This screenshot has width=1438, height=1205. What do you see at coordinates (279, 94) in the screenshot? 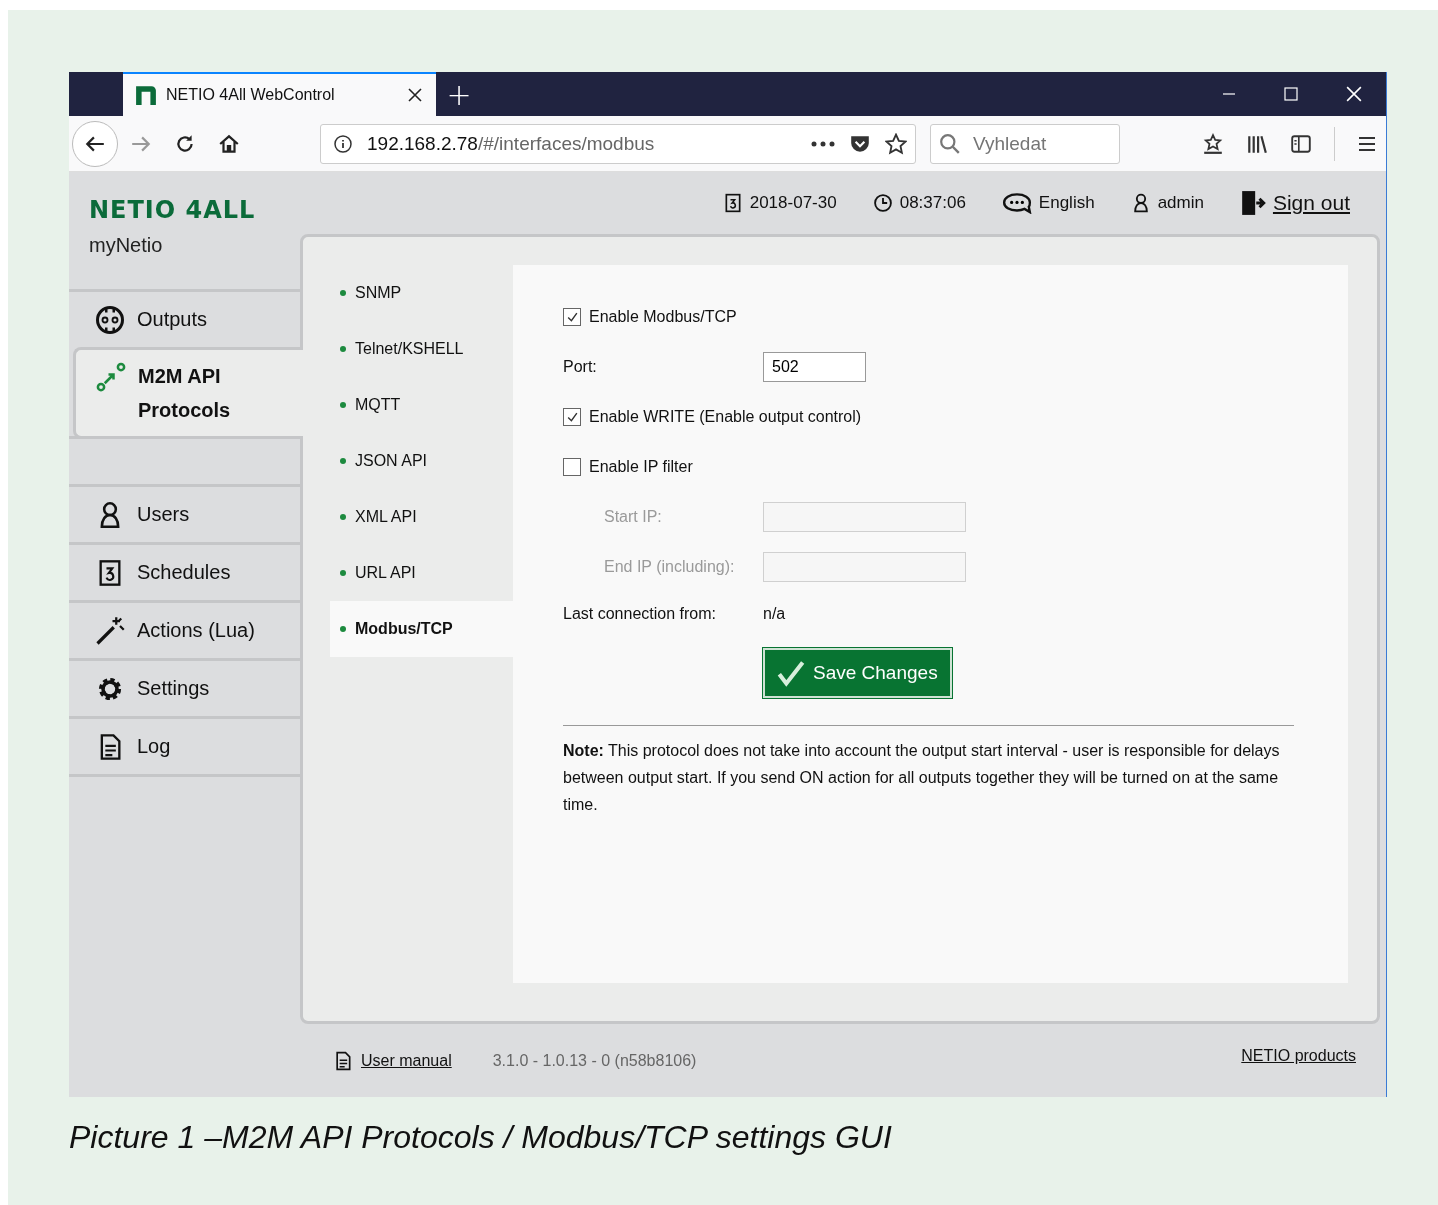
I see `browser-tab: NETIO 4All WebControl` at bounding box center [279, 94].